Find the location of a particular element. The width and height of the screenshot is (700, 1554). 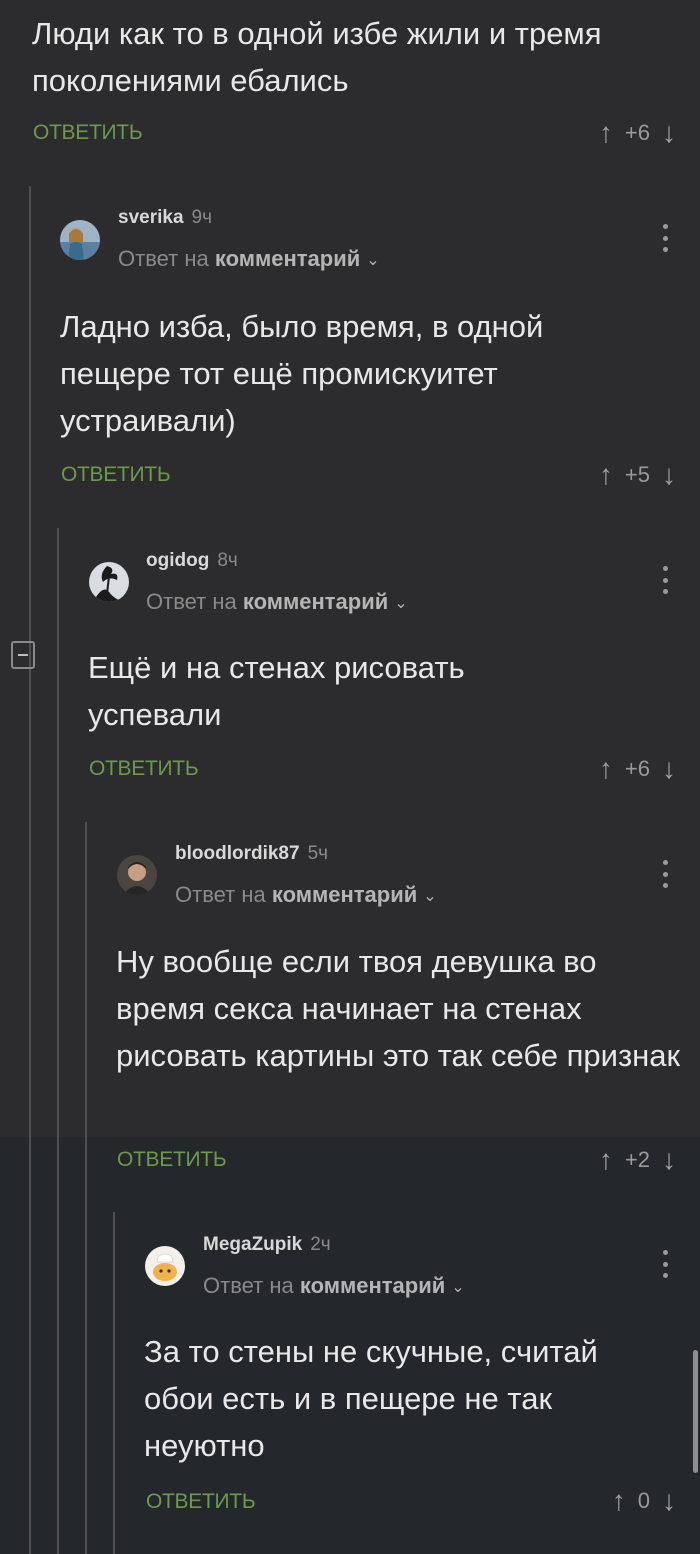

score: +2 is located at coordinates (637, 1159).